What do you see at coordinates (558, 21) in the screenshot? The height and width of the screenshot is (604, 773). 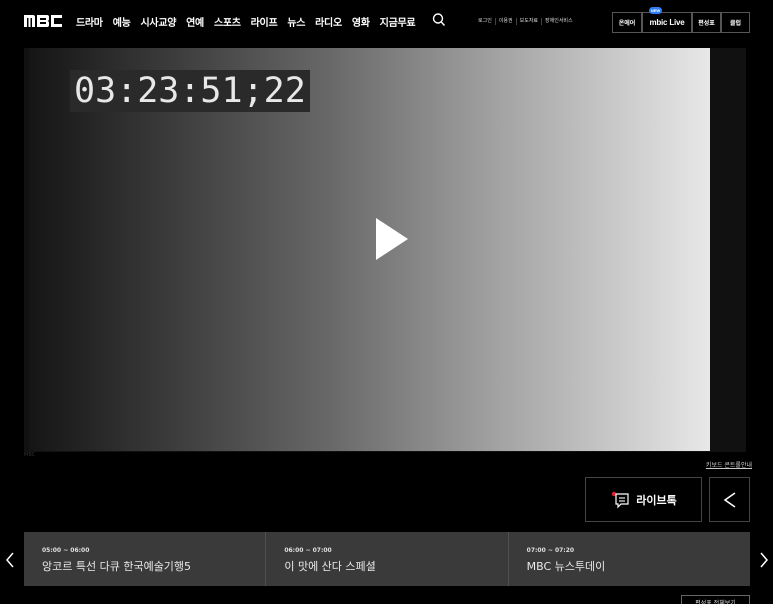 I see `accessibility-link: 장애인서비스` at bounding box center [558, 21].